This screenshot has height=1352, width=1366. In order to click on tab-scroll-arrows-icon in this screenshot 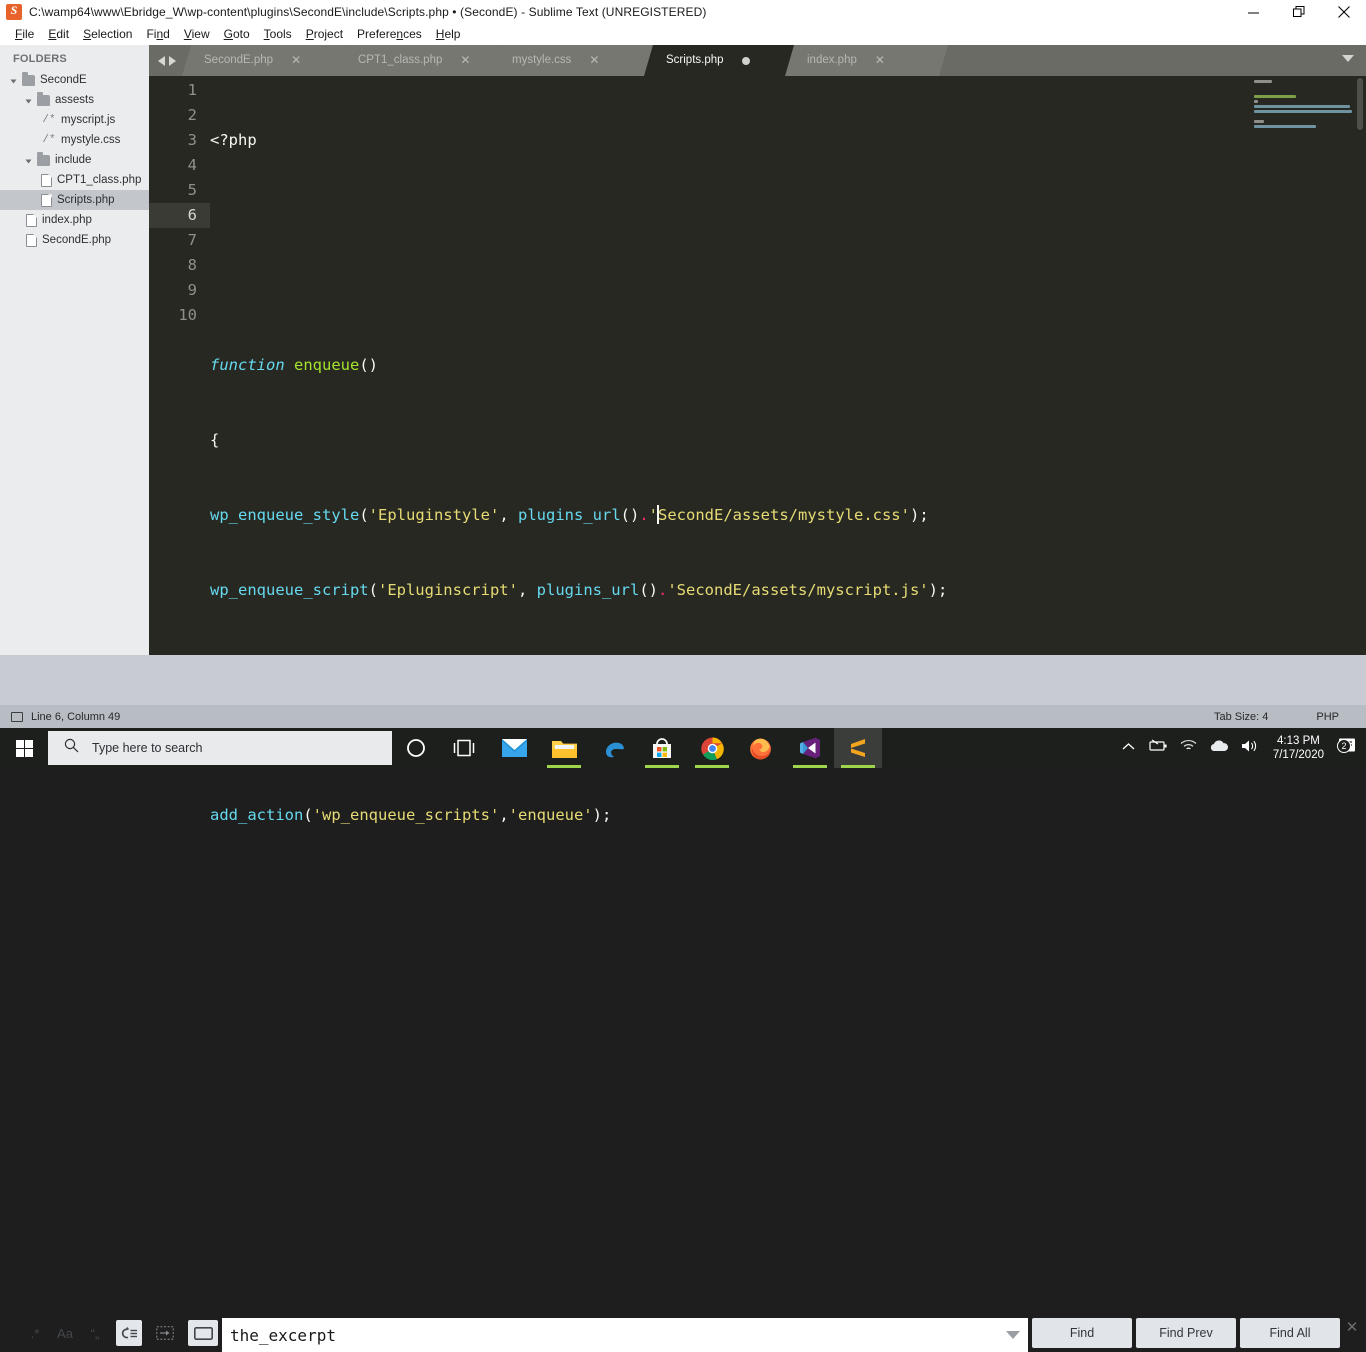, I will do `click(167, 61)`.